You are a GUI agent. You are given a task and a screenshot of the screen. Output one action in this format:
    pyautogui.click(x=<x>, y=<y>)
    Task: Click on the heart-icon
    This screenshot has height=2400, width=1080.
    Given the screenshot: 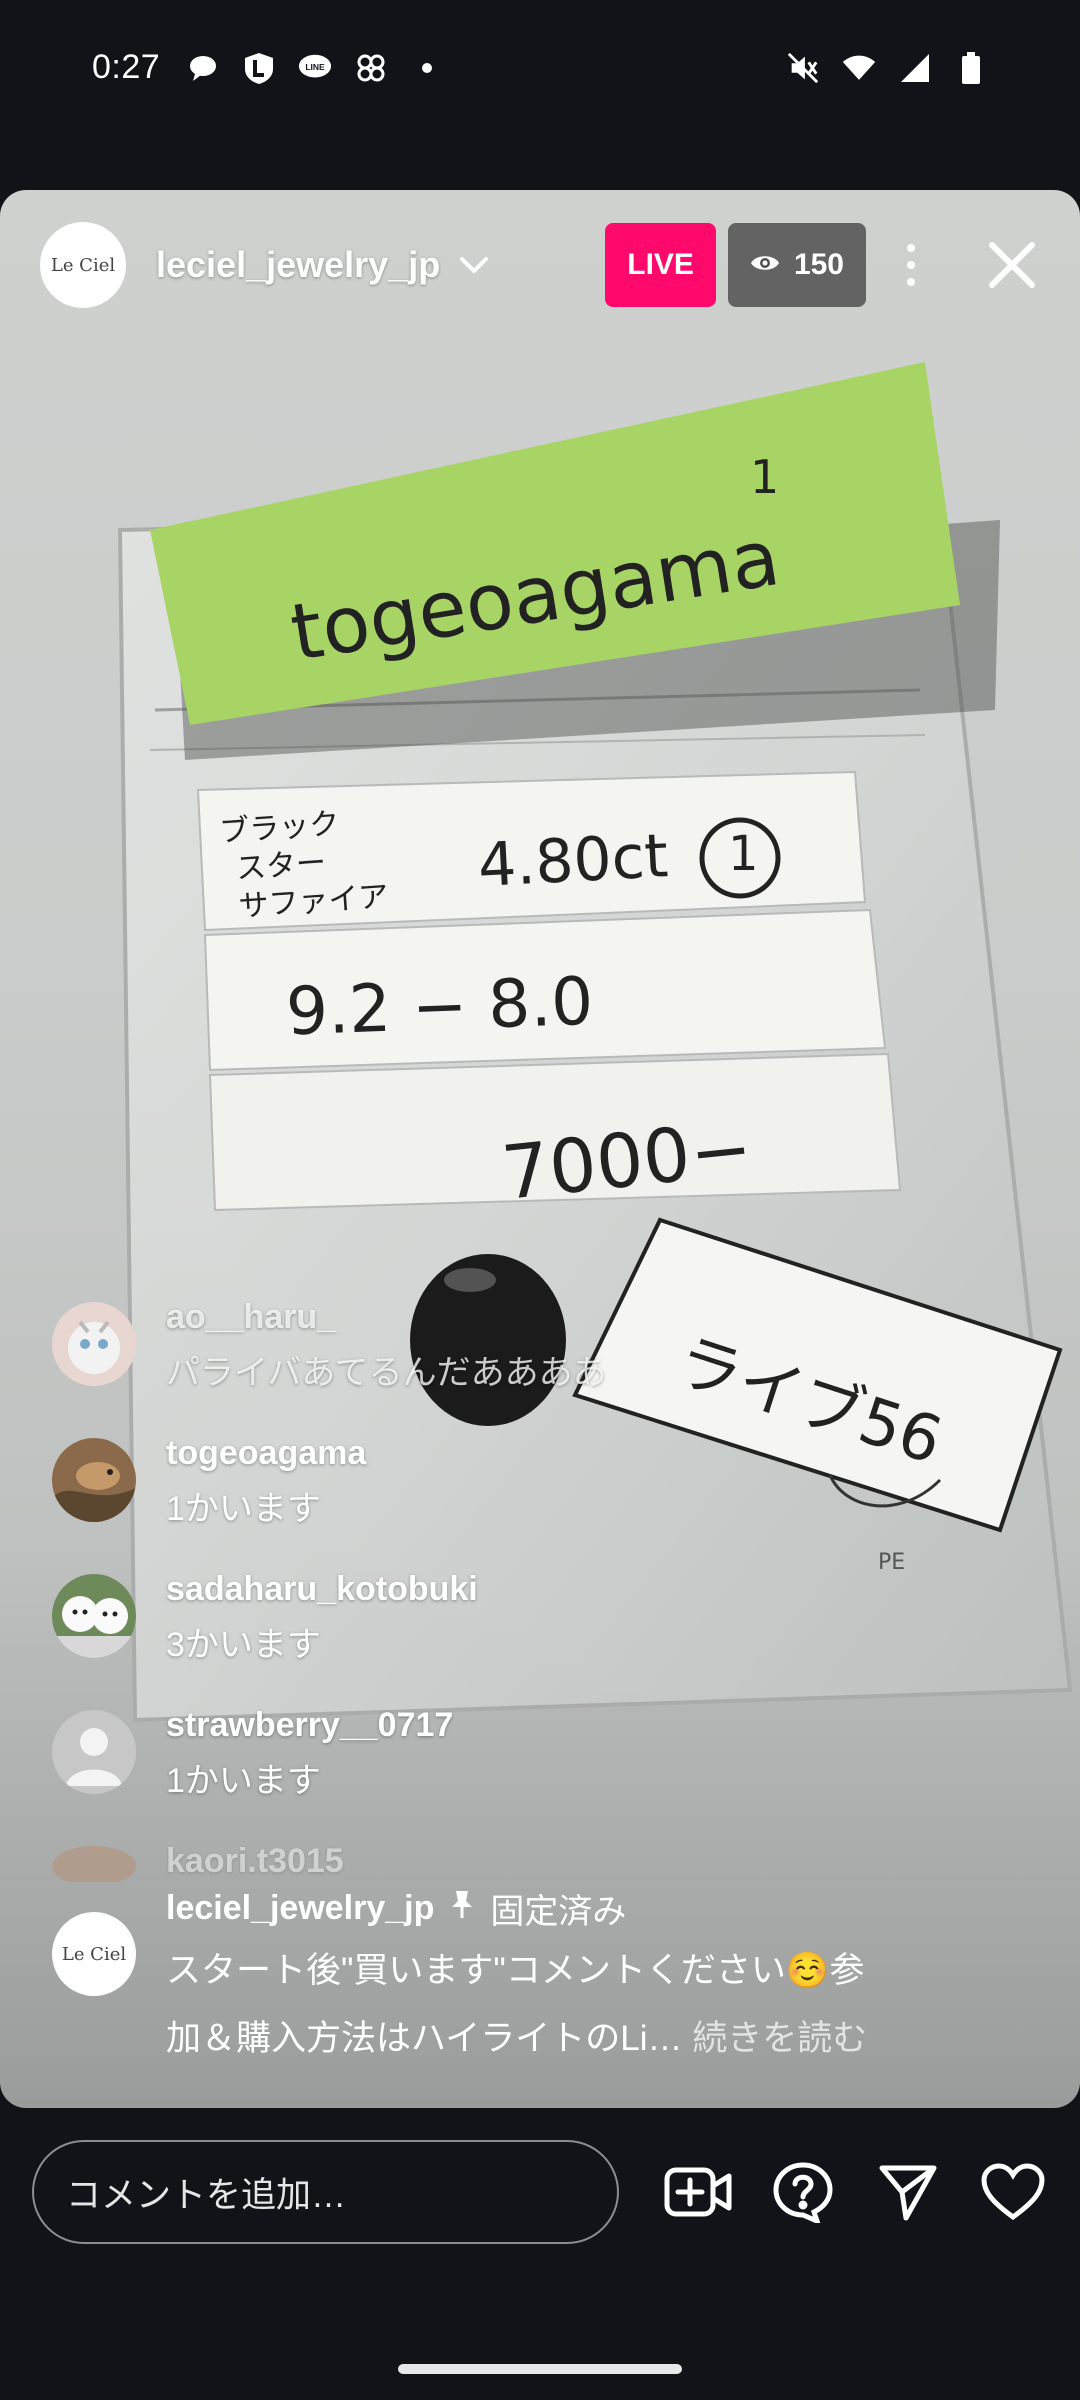 What is the action you would take?
    pyautogui.click(x=1012, y=2192)
    